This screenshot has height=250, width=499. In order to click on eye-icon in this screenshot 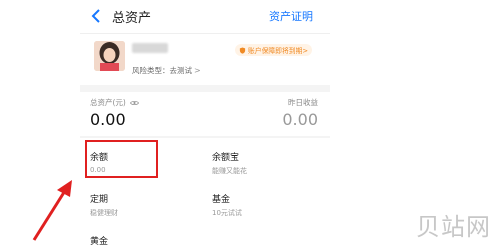, I will do `click(134, 103)`.